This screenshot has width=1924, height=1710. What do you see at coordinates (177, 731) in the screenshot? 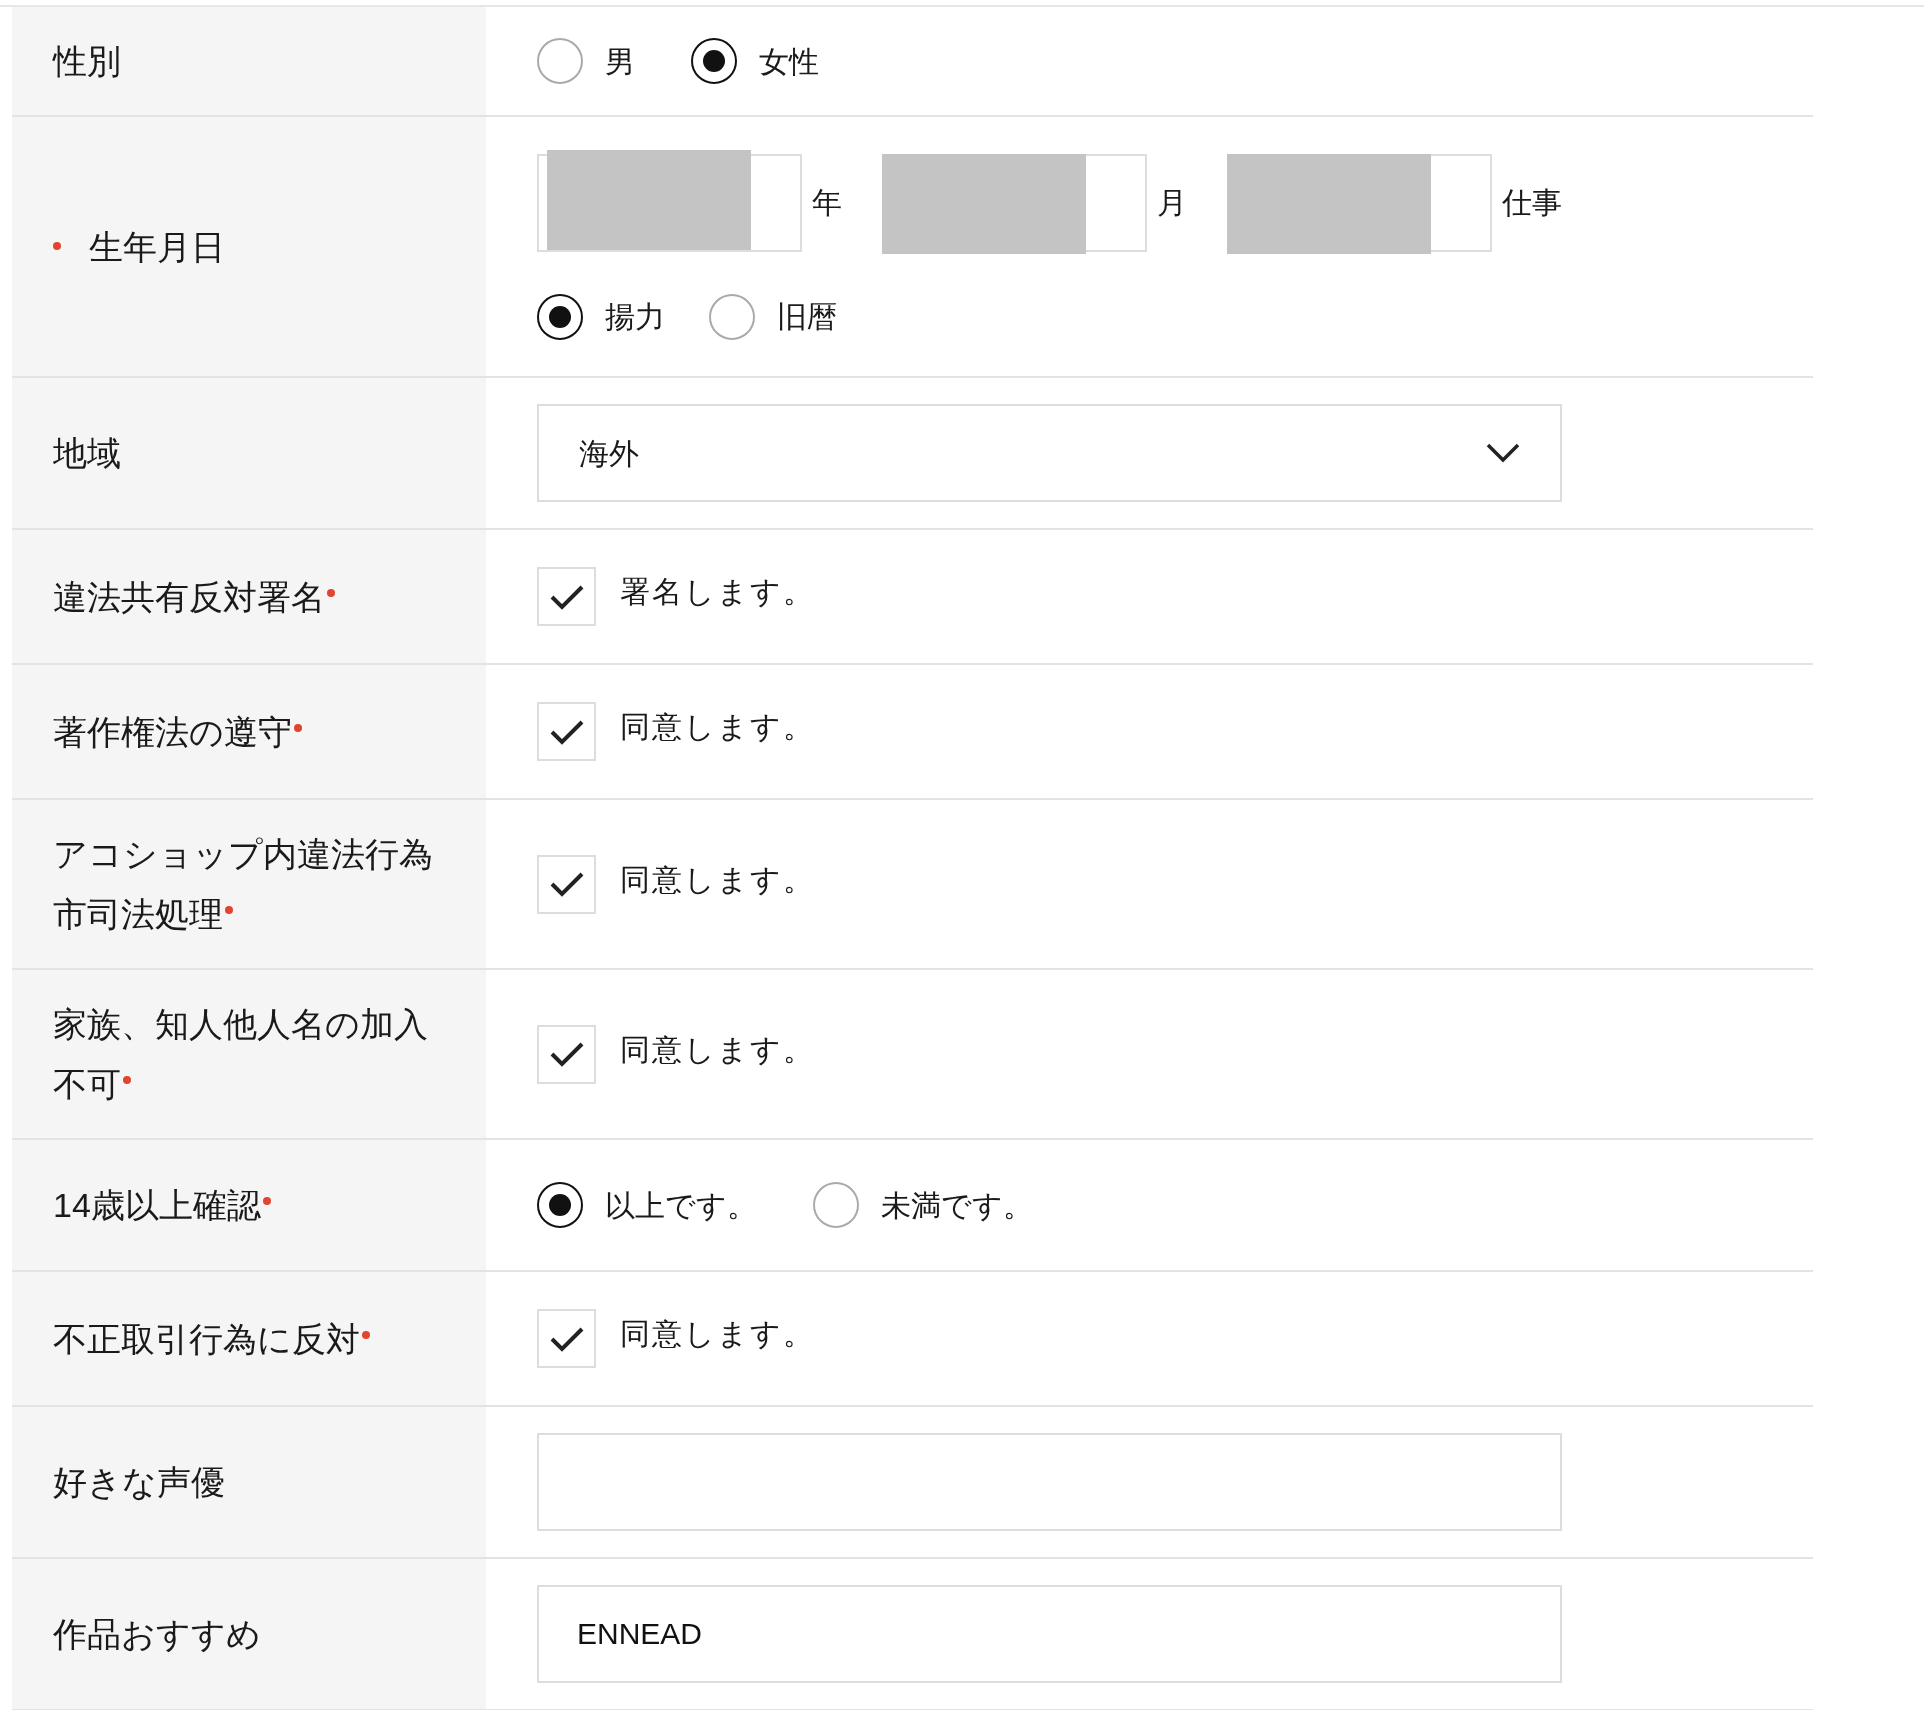
I see `field-label: 著作権法の遵守` at bounding box center [177, 731].